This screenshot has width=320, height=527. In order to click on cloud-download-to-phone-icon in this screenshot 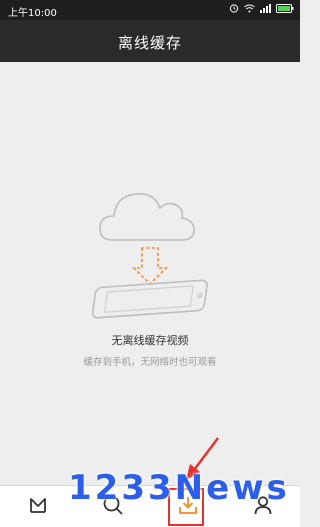, I will do `click(150, 249)`.